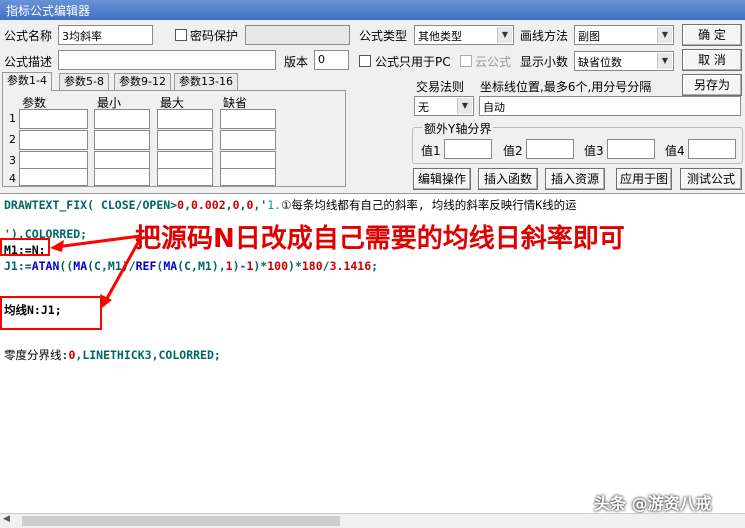 This screenshot has height=528, width=745. Describe the element at coordinates (12, 139) in the screenshot. I see `param-row-index: 2` at that location.